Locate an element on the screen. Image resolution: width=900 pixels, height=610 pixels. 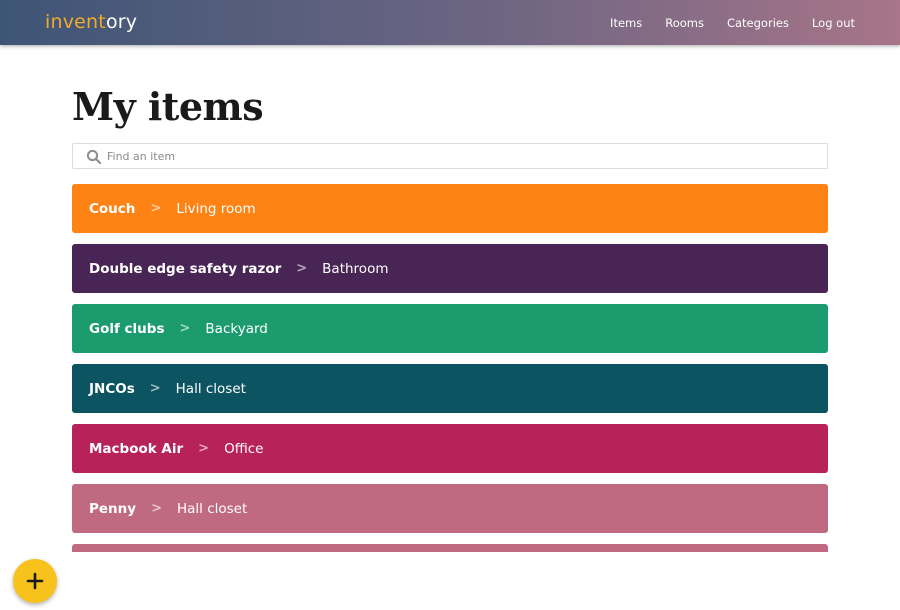
brand-logo-part1: invent is located at coordinates (75, 22).